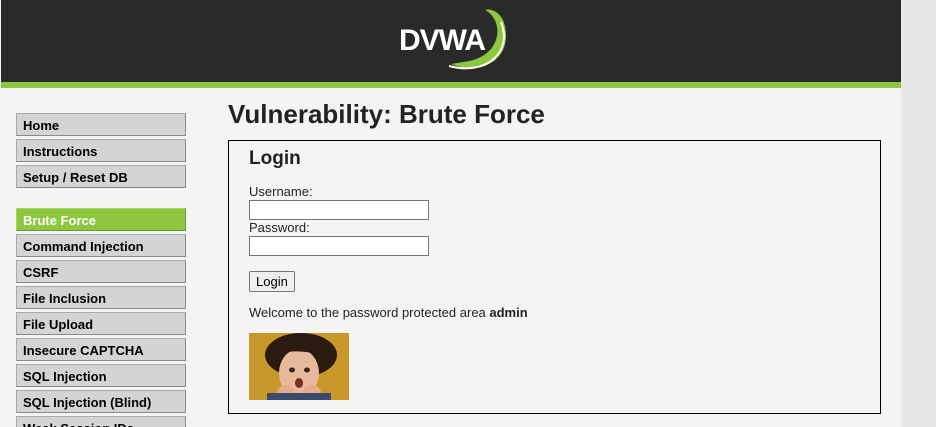 This screenshot has width=936, height=427. I want to click on header-stripe, so click(451, 85).